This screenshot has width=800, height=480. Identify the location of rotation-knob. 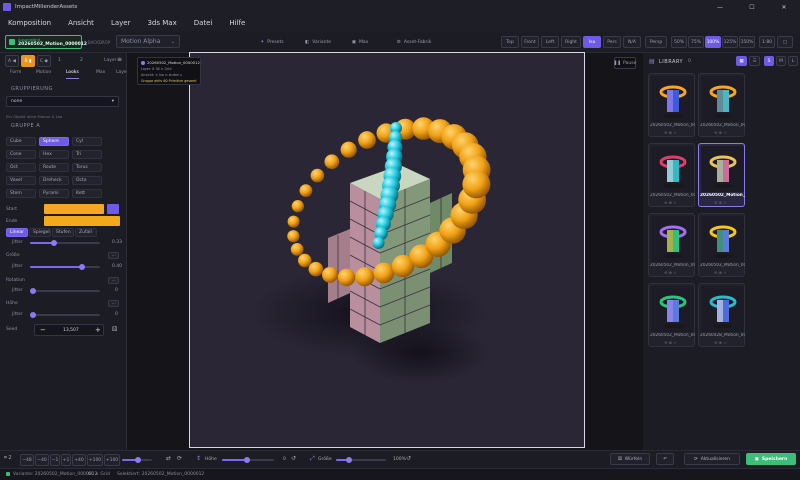
(33, 291).